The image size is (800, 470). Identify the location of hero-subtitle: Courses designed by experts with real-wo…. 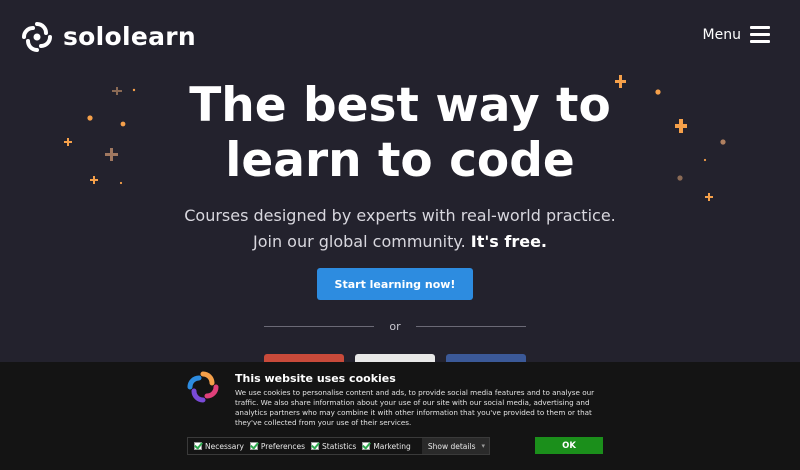
(400, 229).